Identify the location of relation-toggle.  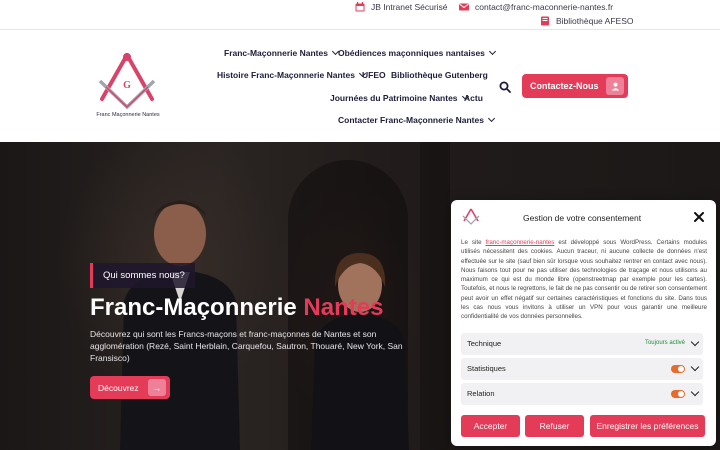
(678, 394).